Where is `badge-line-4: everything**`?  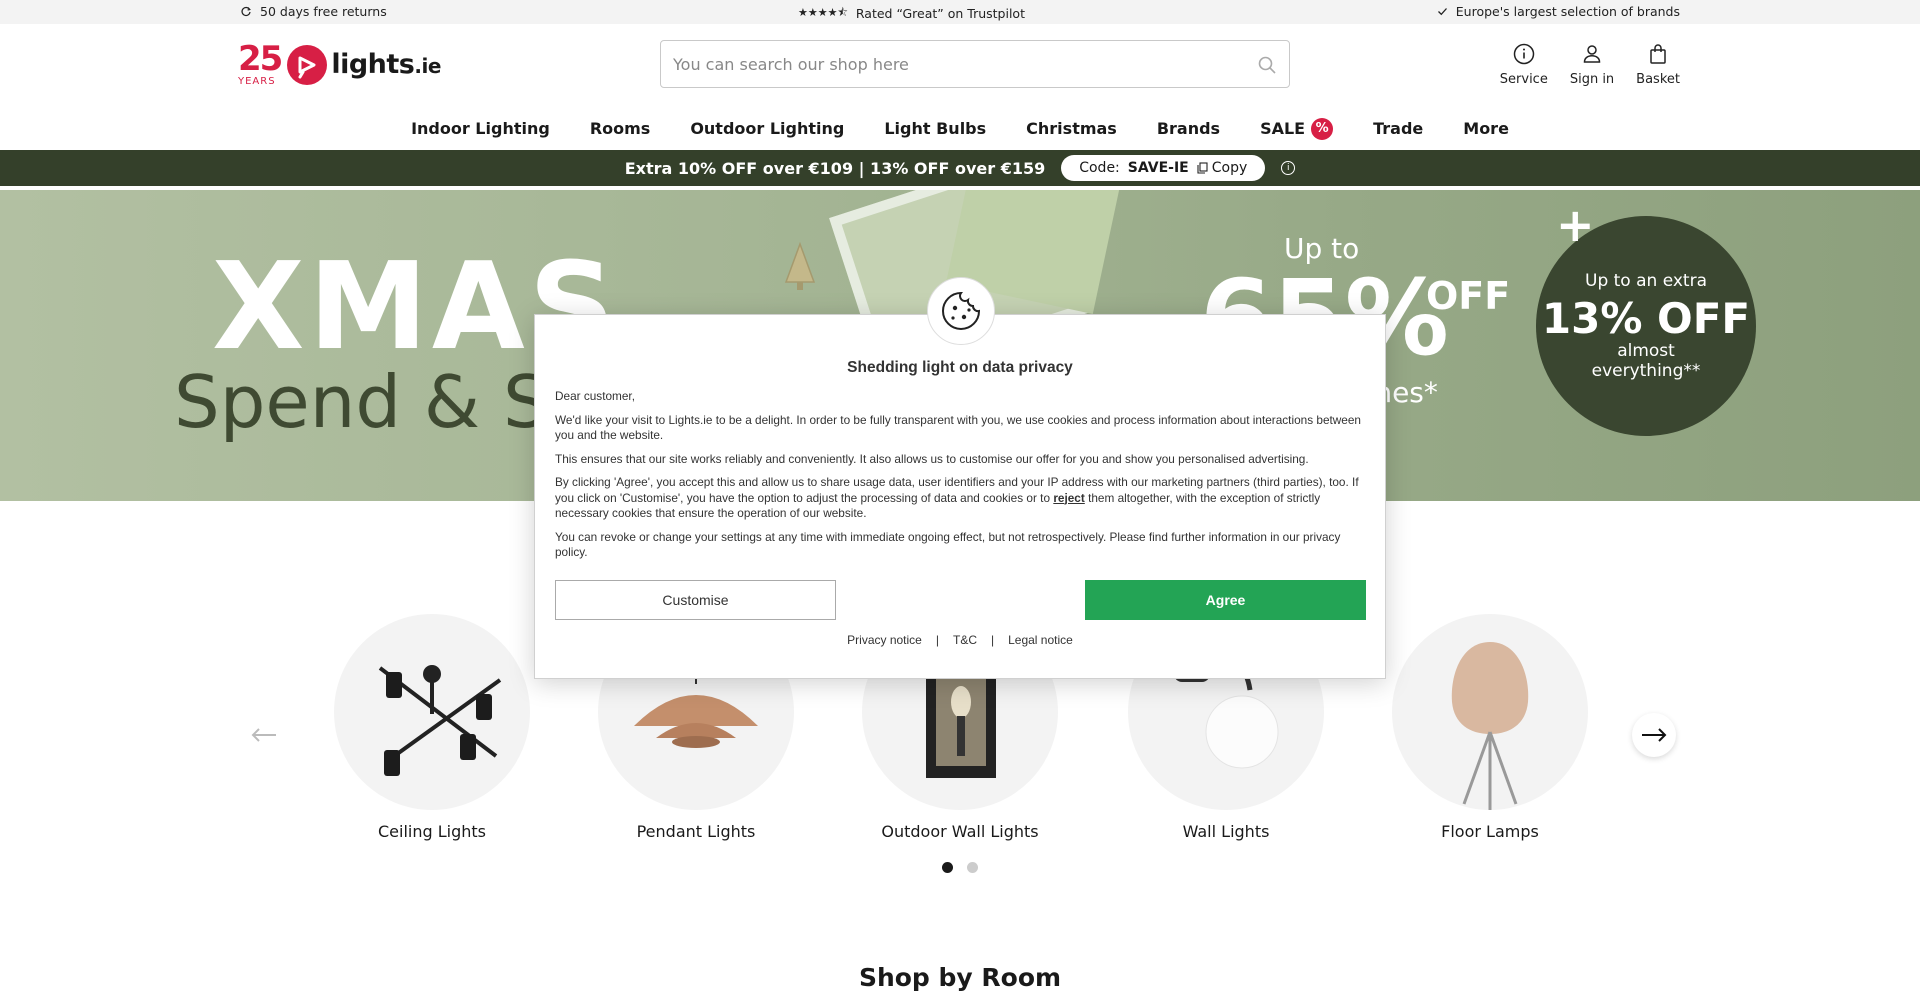 badge-line-4: everything** is located at coordinates (1646, 371).